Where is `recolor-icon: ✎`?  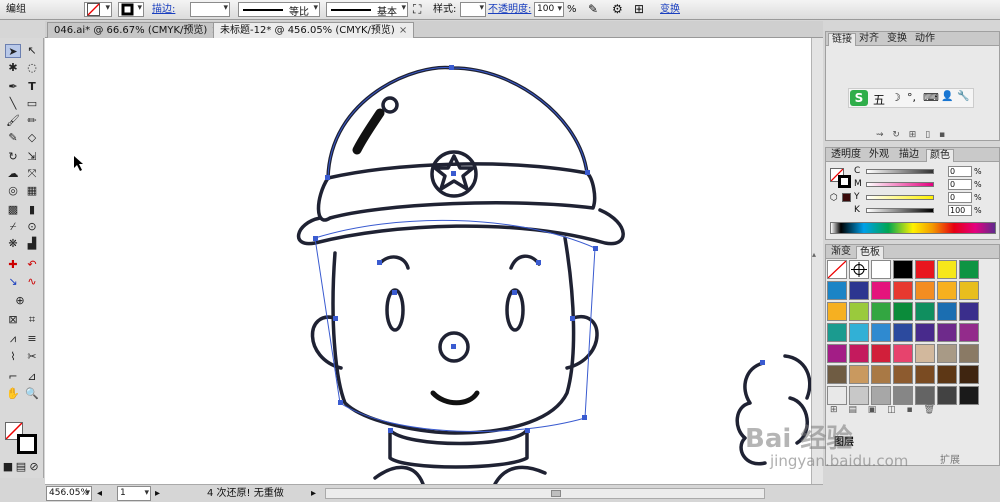 recolor-icon: ✎ is located at coordinates (593, 9).